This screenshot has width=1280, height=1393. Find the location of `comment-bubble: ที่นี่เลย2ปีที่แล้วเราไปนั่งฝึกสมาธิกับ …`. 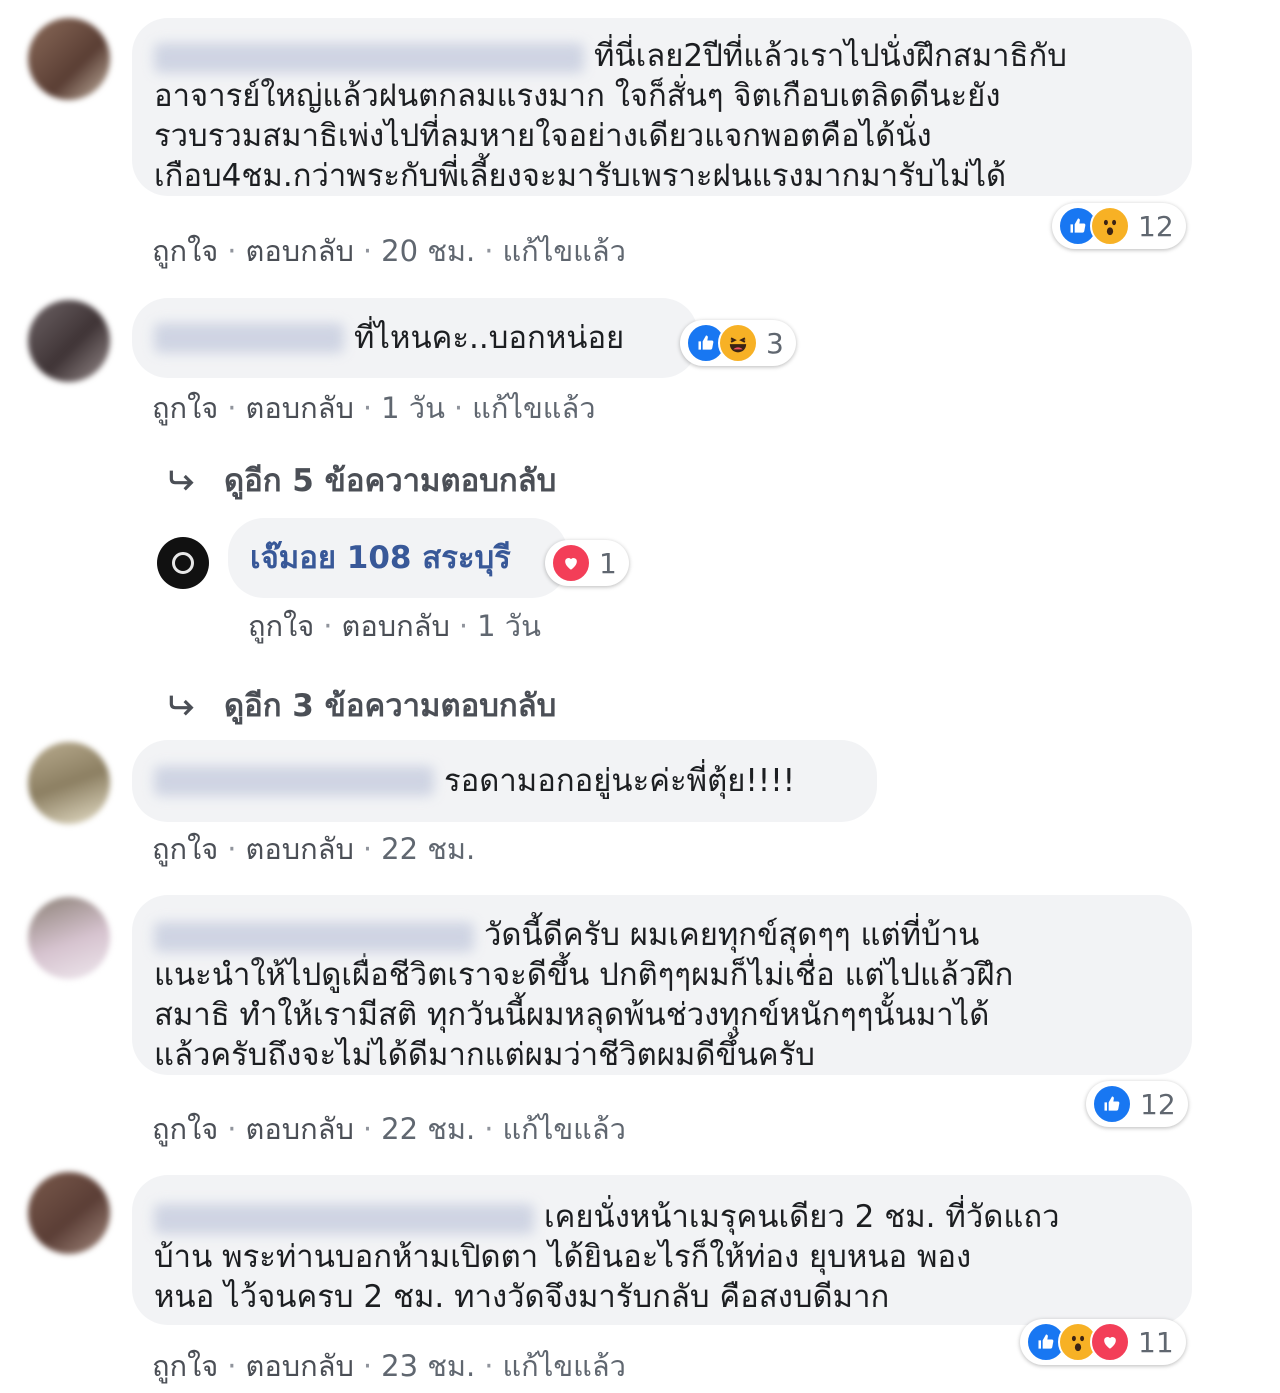

comment-bubble: ที่นี่เลย2ปีที่แล้วเราไปนั่งฝึกสมาธิกับ … is located at coordinates (662, 107).